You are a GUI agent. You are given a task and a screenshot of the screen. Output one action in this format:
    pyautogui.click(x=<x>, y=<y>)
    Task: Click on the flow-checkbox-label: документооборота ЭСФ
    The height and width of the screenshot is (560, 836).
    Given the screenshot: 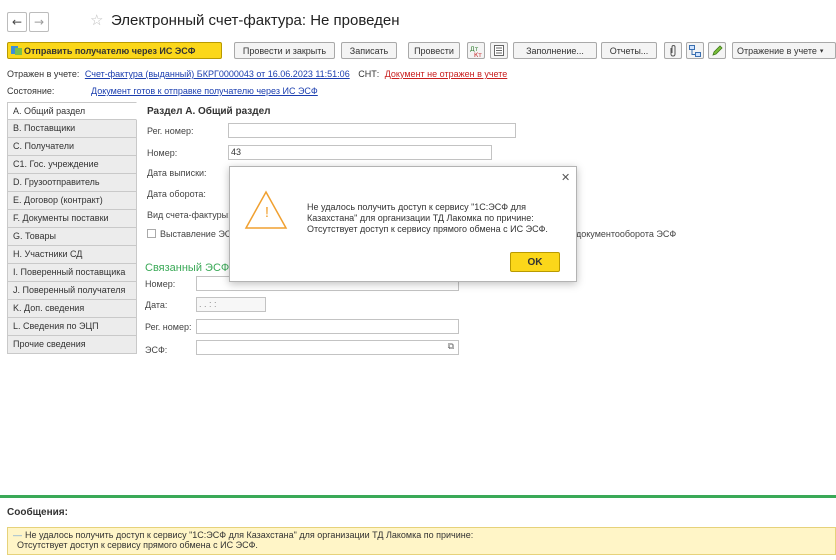 What is the action you would take?
    pyautogui.click(x=626, y=234)
    